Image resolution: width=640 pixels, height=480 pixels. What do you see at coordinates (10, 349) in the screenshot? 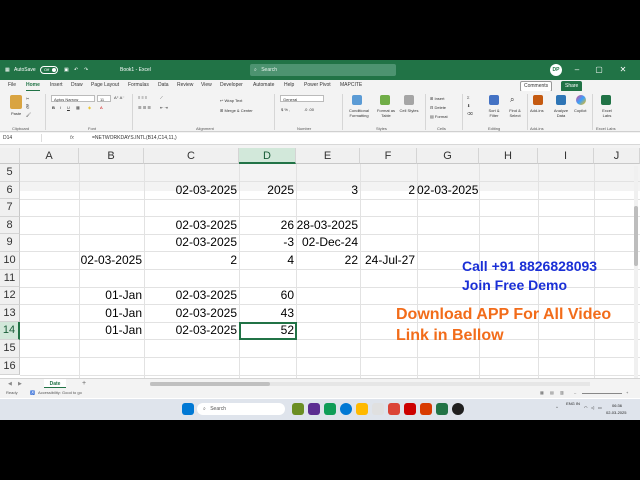
I see `row-header-15: 15` at bounding box center [10, 349].